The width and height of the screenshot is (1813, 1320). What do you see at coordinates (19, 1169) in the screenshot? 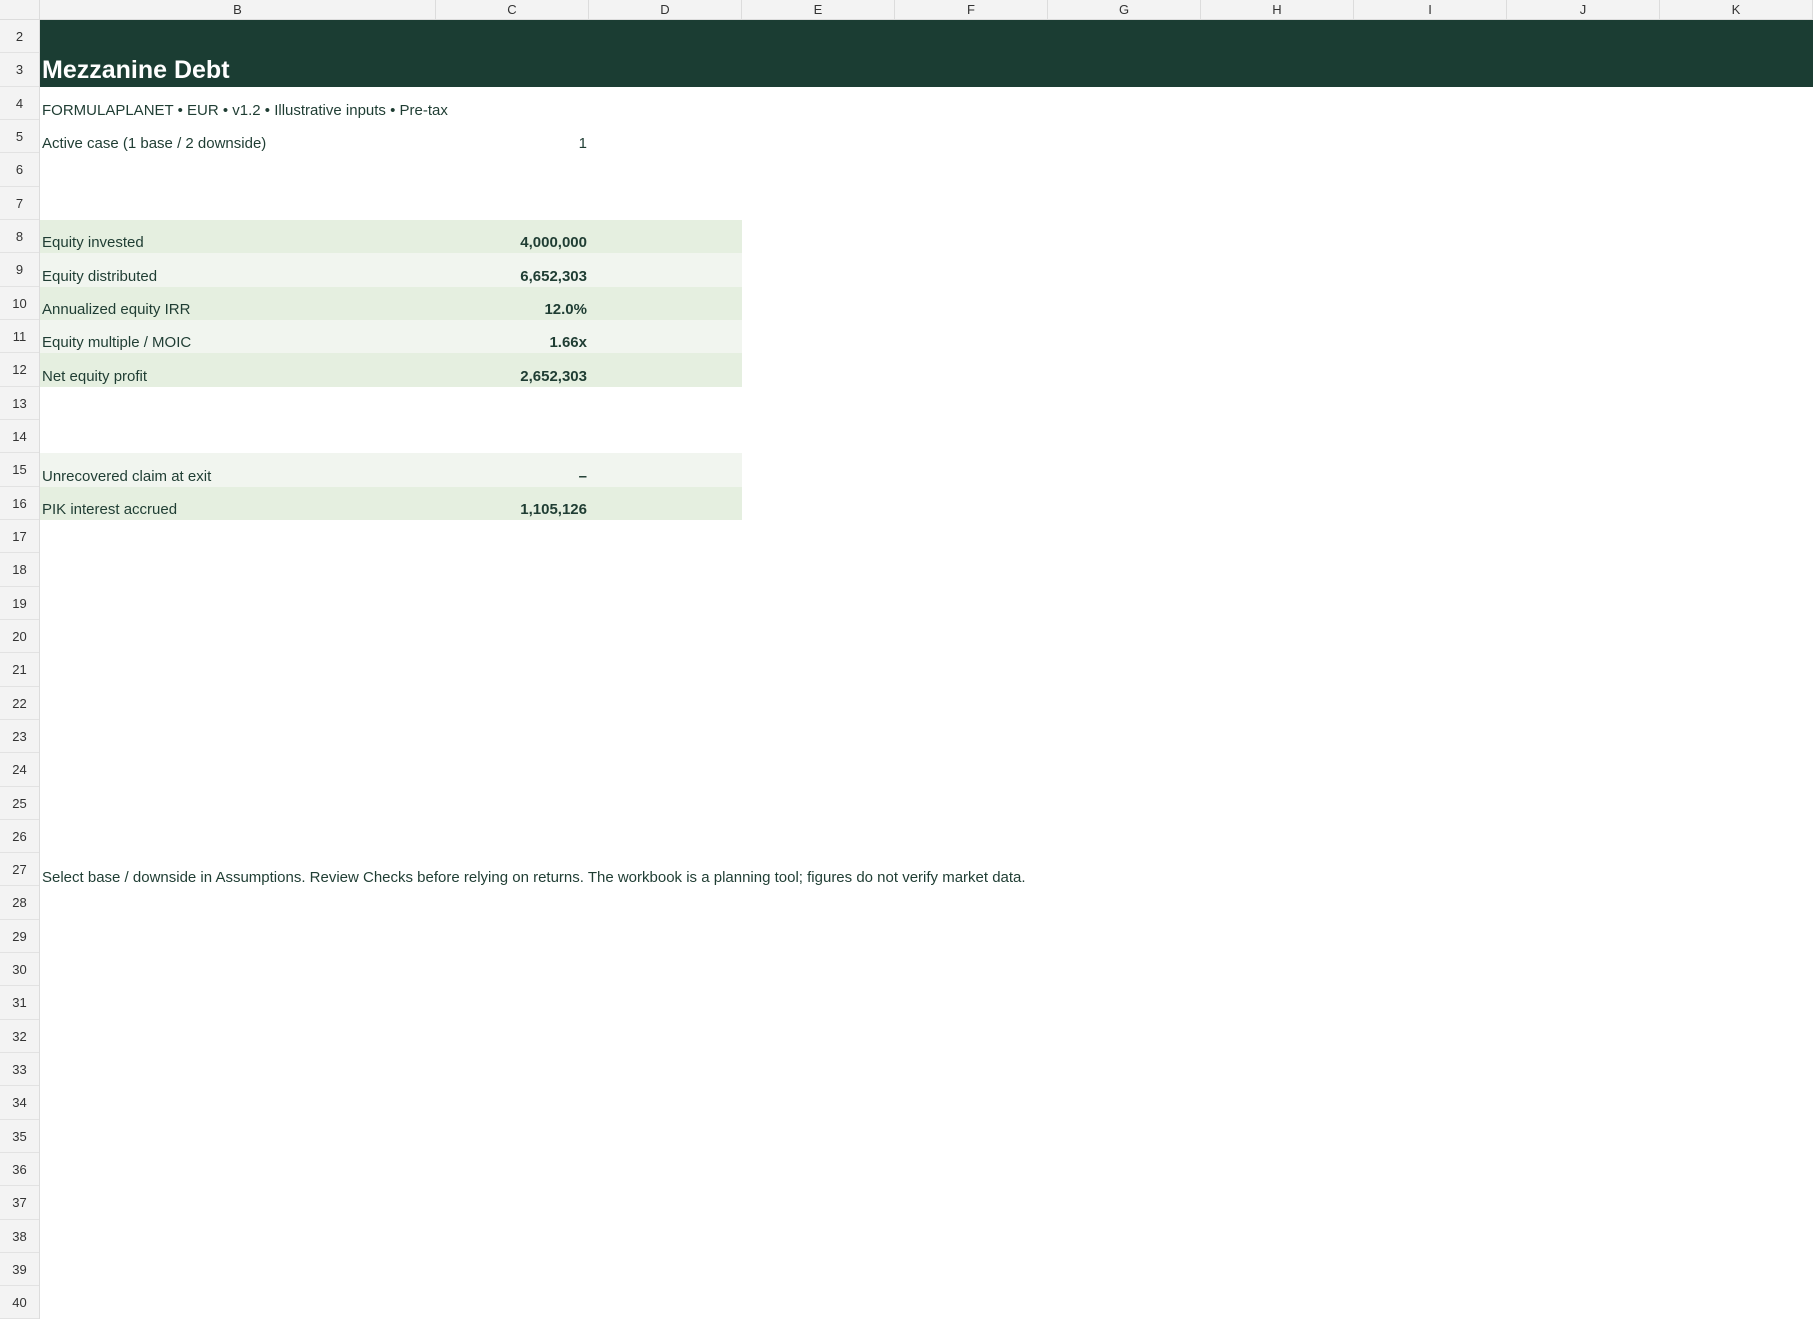
I see `row-header-cell: 36` at bounding box center [19, 1169].